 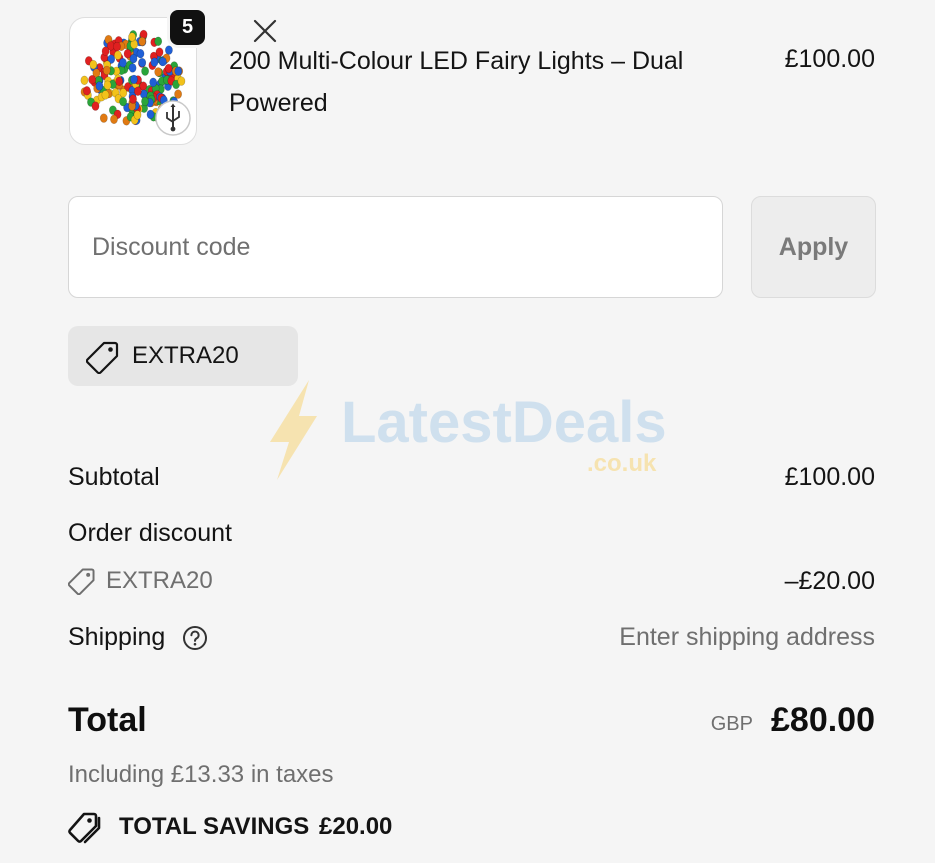 I want to click on tax-note: Including £13.33 in taxes, so click(x=201, y=774).